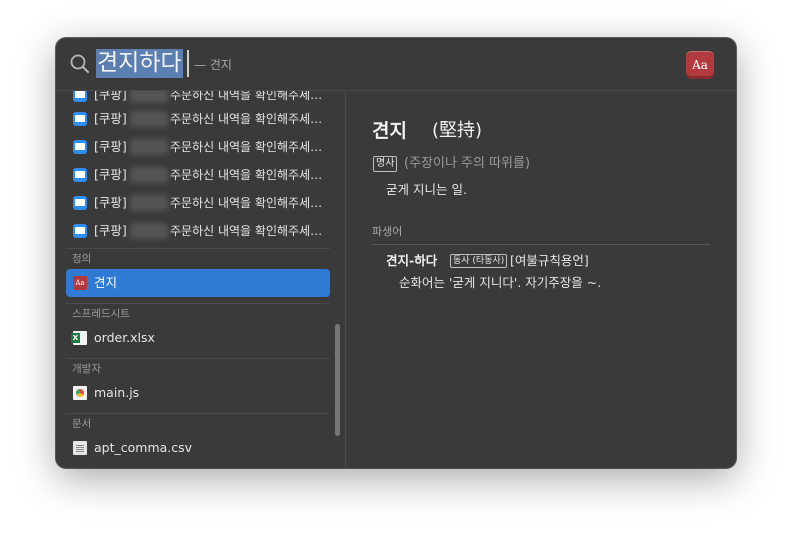 The width and height of the screenshot is (792, 542). Describe the element at coordinates (198, 283) in the screenshot. I see `definition-result-row: Aa 견지` at that location.